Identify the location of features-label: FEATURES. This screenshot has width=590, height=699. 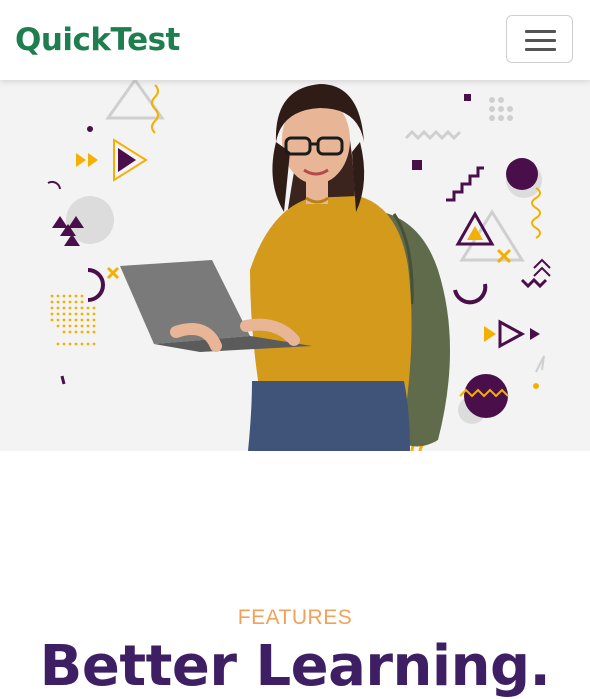
(295, 617).